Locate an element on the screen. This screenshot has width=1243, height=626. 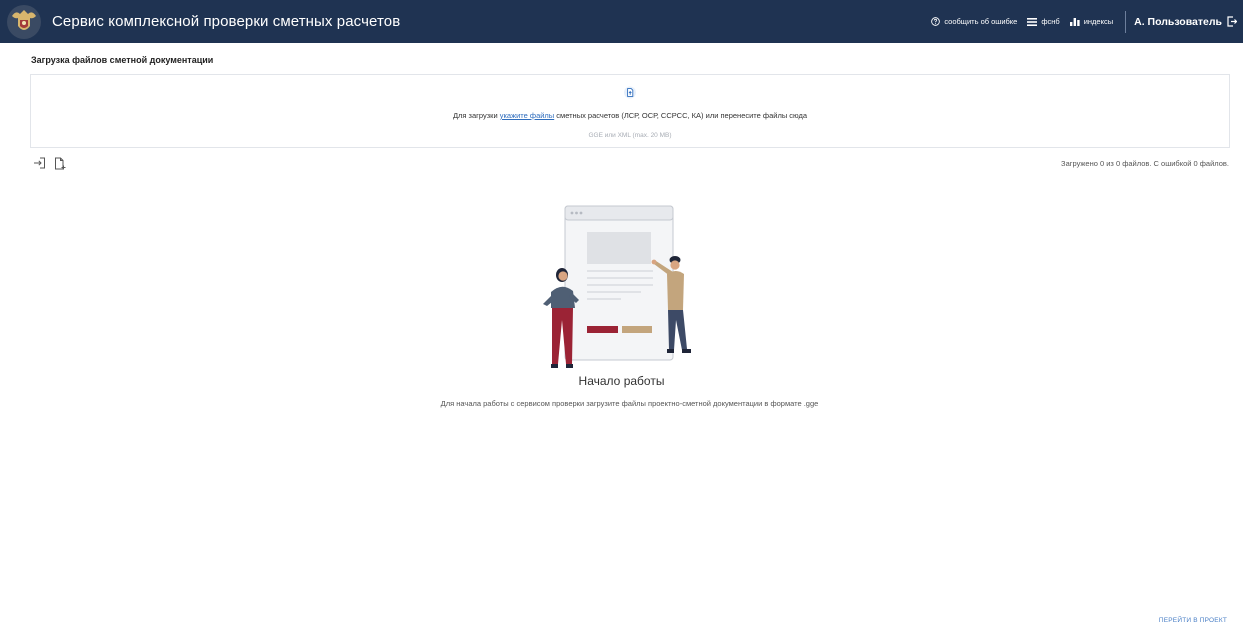
dropzone-text-before: Для загрузки is located at coordinates (476, 115).